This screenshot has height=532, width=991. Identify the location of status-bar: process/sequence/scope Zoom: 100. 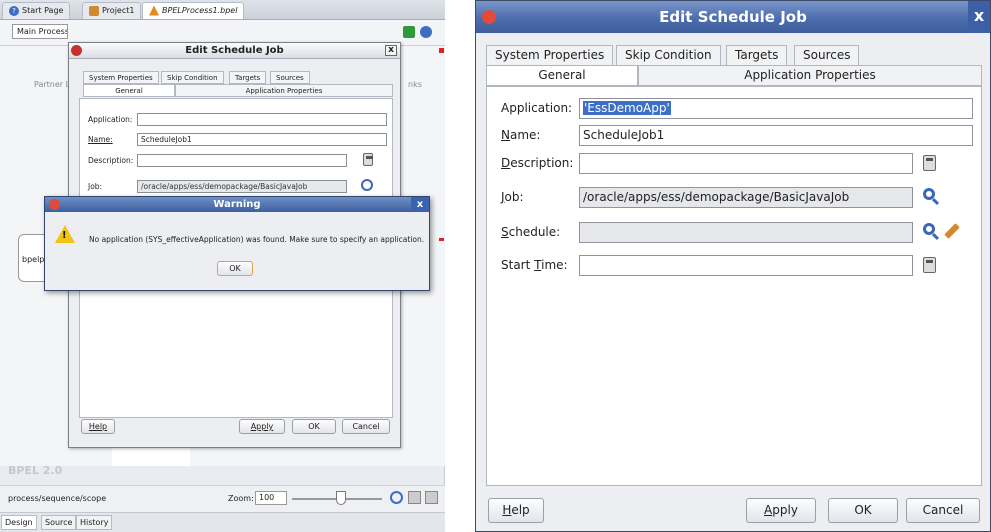
(222, 498).